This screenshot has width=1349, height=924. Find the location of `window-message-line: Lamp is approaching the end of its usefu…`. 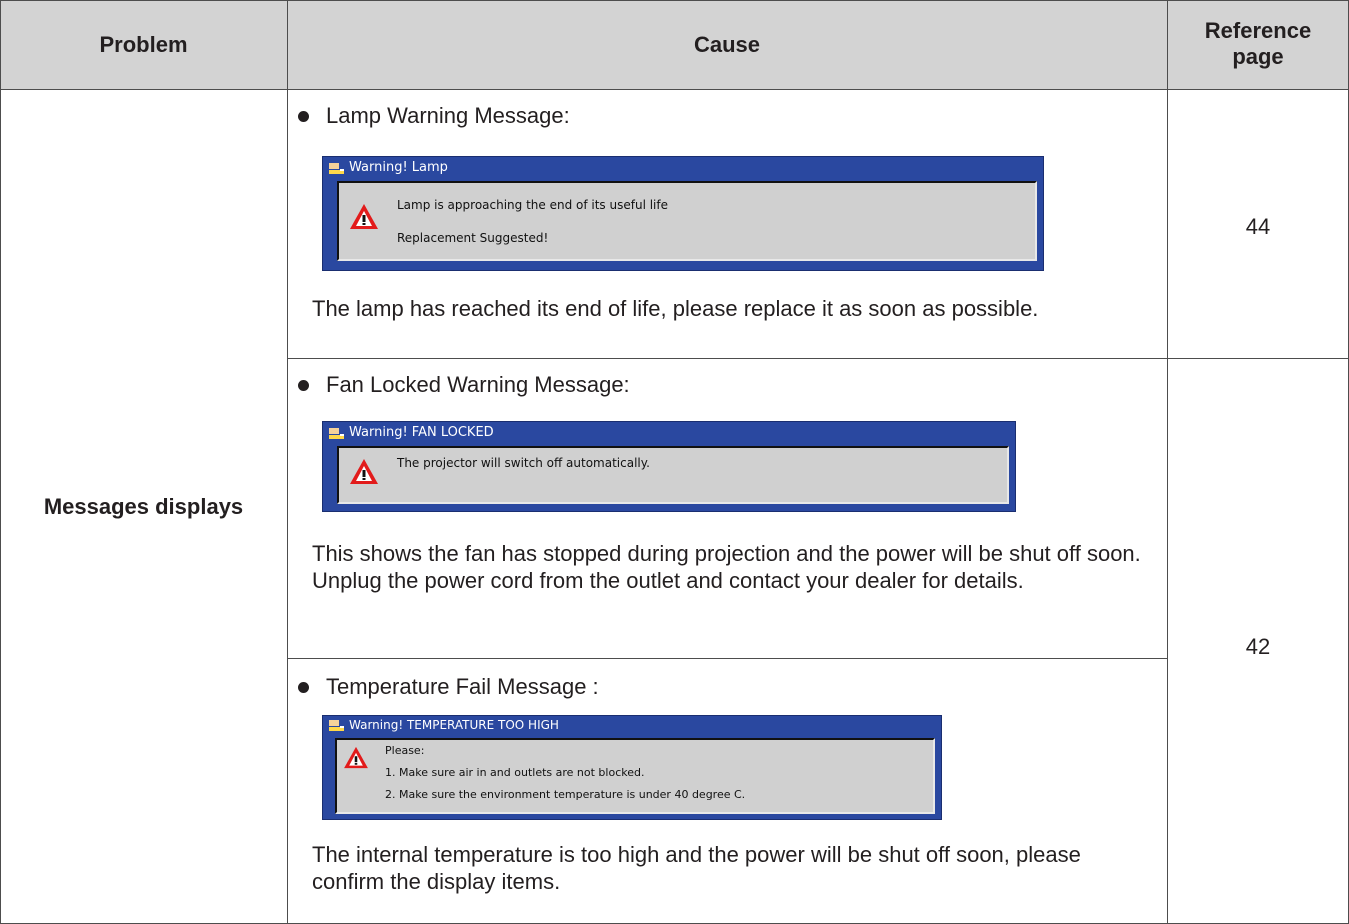

window-message-line: Lamp is approaching the end of its usefu… is located at coordinates (532, 205).